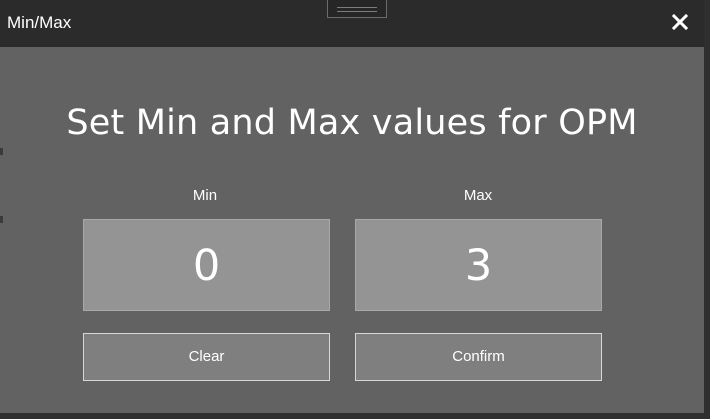 The image size is (710, 419). What do you see at coordinates (39, 22) in the screenshot?
I see `window-title: Min/Max` at bounding box center [39, 22].